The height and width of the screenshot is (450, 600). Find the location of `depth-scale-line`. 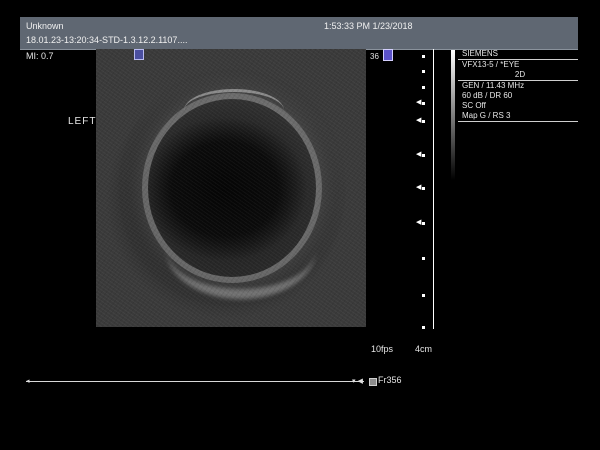

depth-scale-line is located at coordinates (433, 189).